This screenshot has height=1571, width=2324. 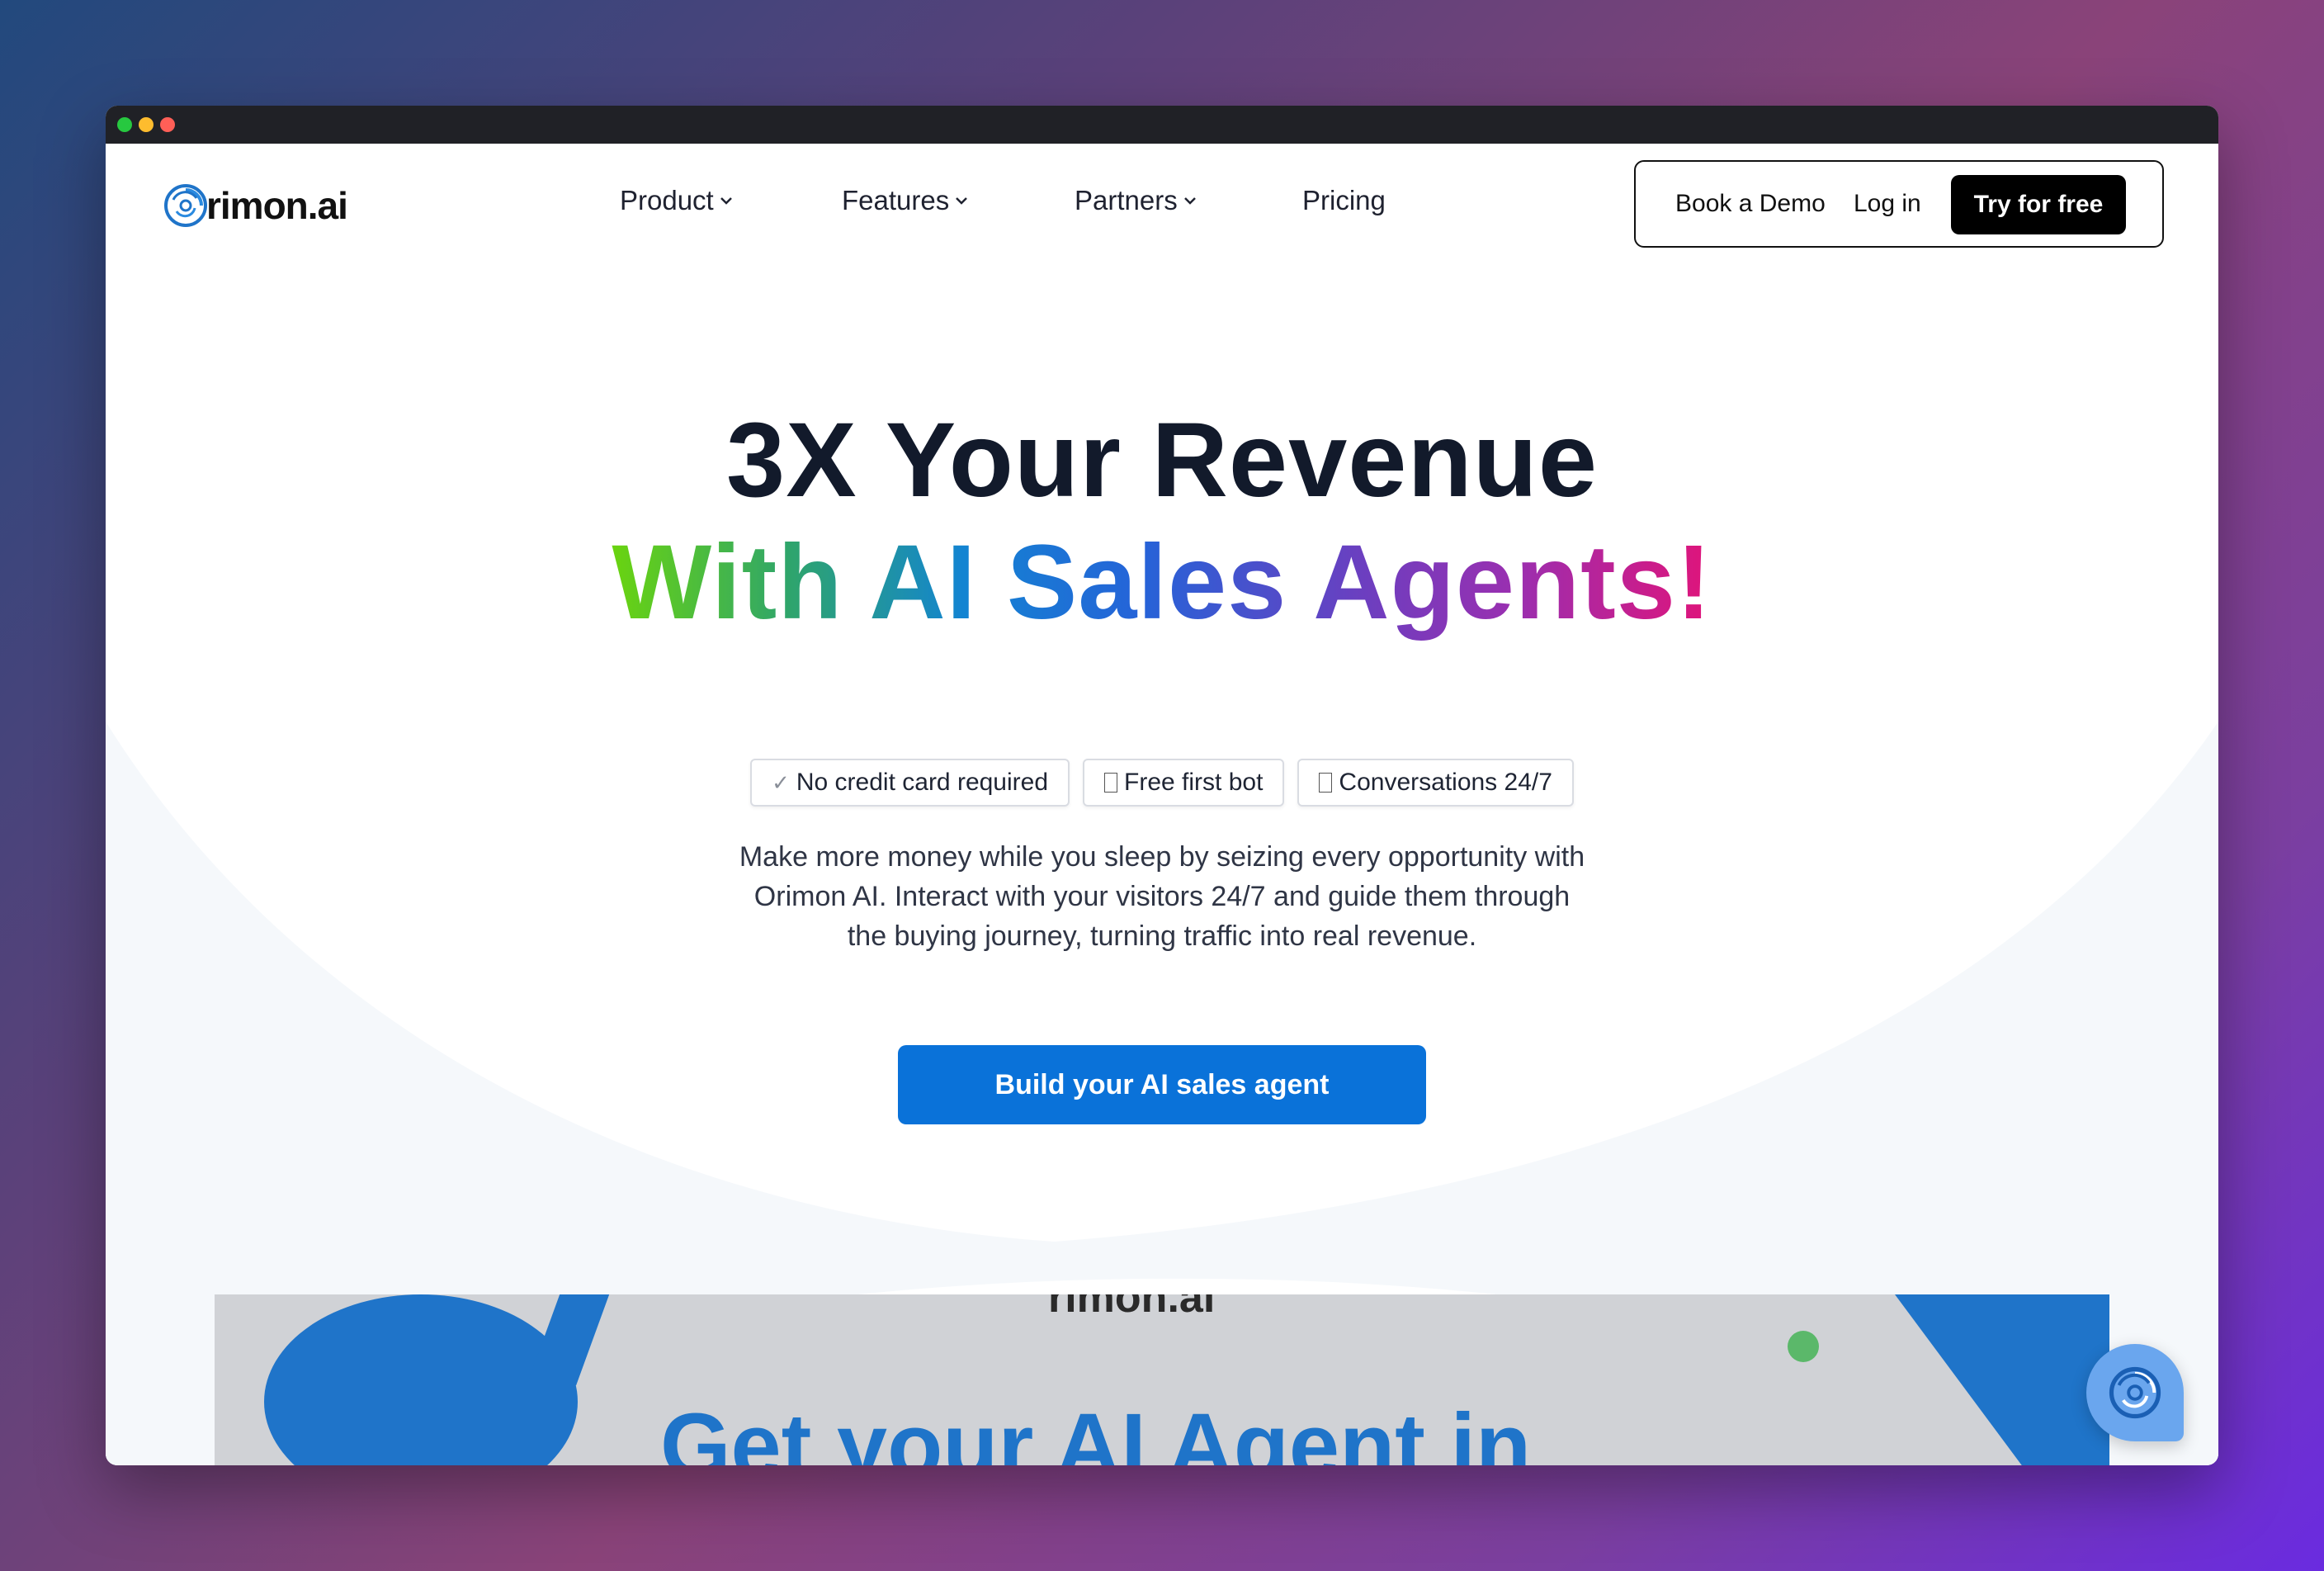 I want to click on nav-item-features: Features, so click(x=905, y=200).